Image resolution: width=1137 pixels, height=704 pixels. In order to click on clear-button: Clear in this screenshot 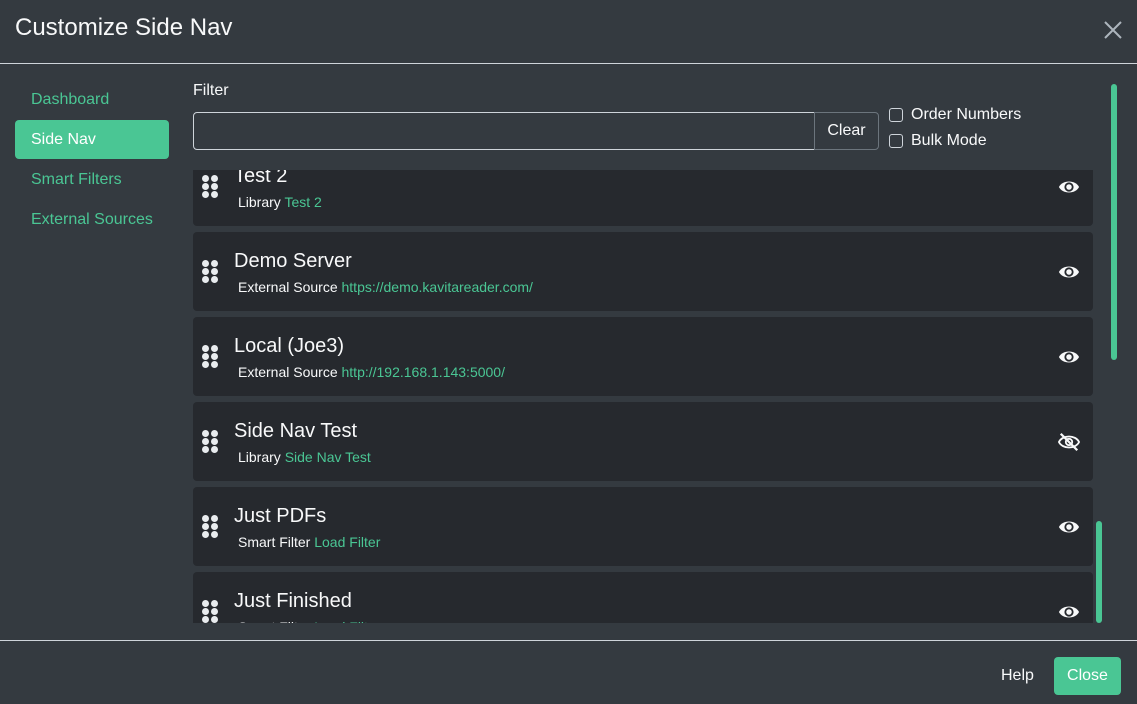, I will do `click(846, 131)`.